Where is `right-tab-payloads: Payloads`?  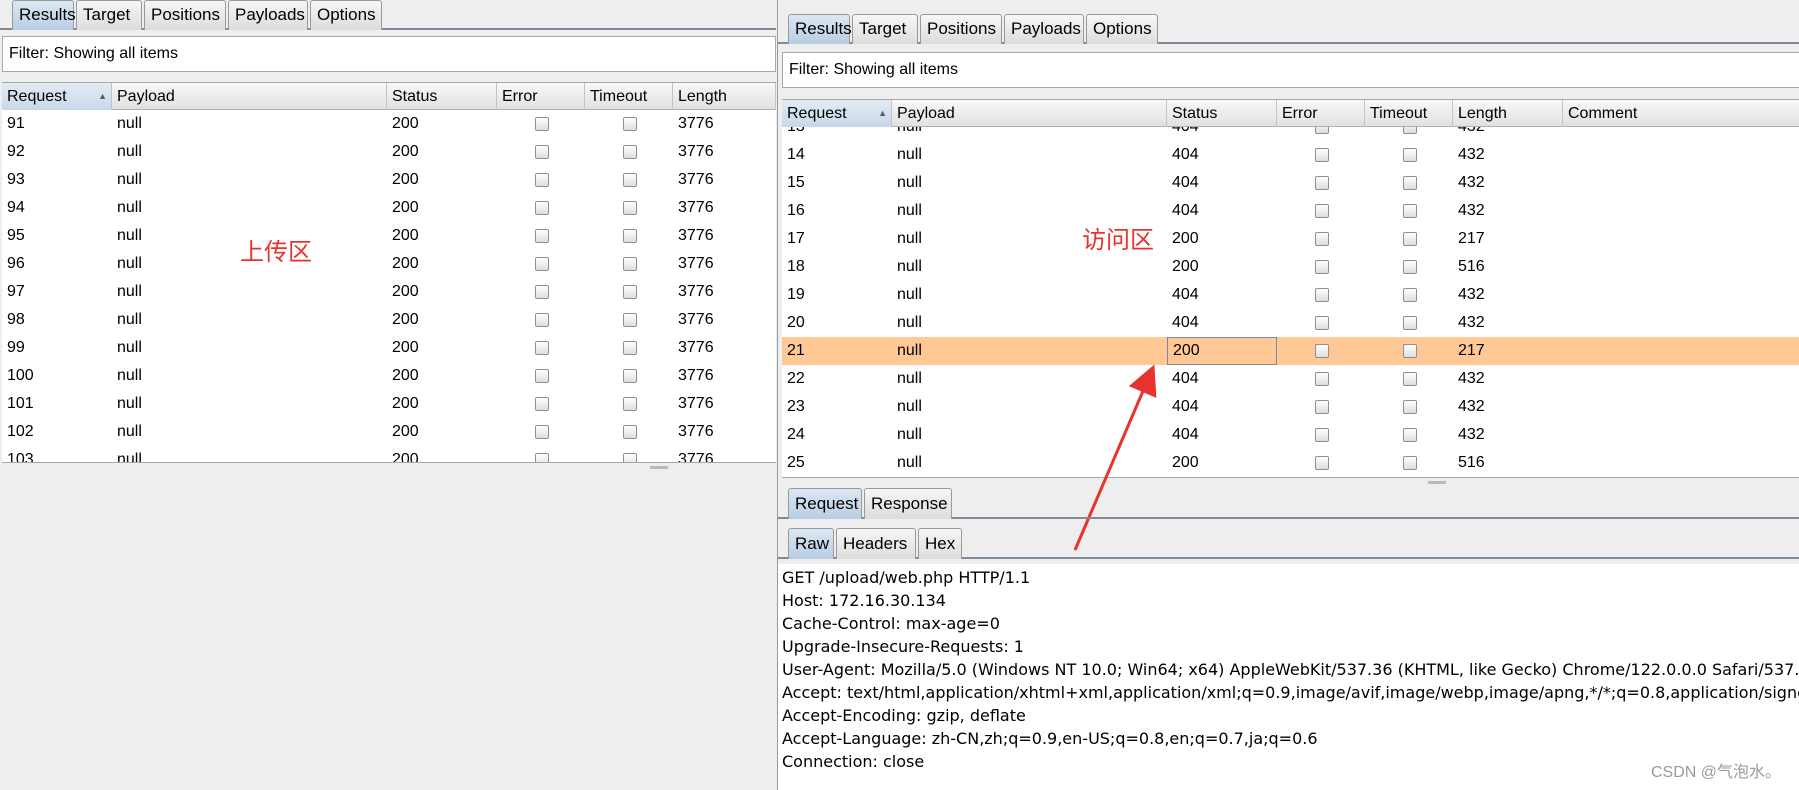 right-tab-payloads: Payloads is located at coordinates (1044, 29).